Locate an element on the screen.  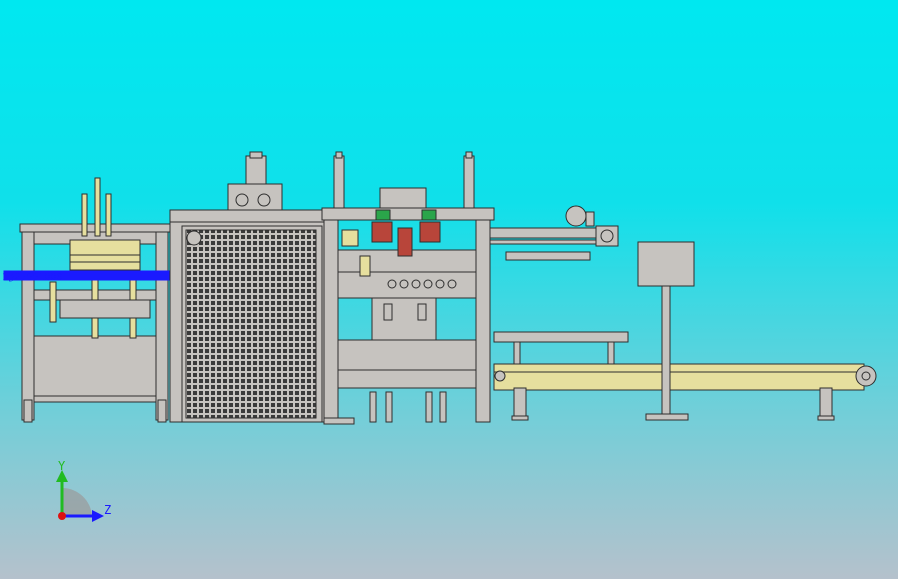
output-conveyor is located at coordinates (685, 376).